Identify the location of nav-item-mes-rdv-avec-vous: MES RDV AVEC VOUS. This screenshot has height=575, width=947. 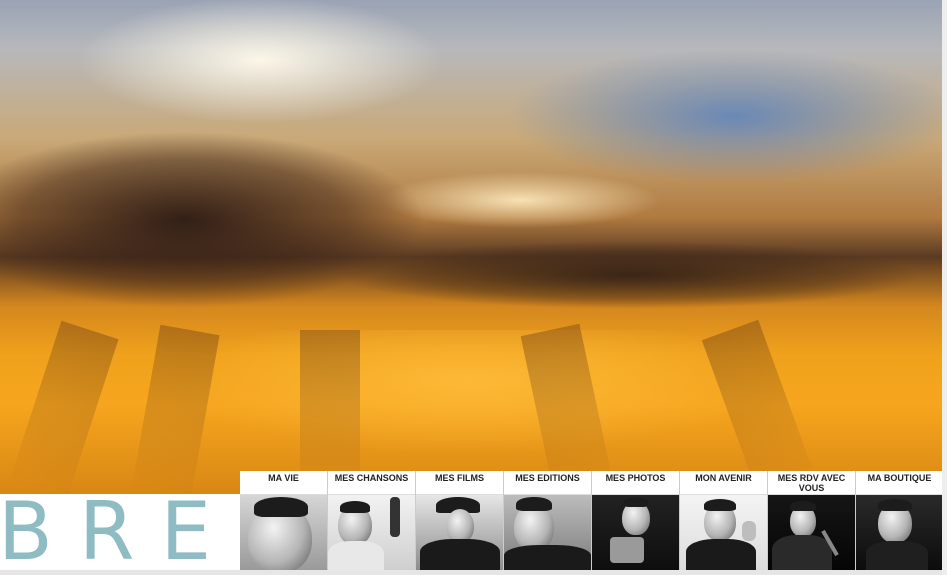
(811, 520).